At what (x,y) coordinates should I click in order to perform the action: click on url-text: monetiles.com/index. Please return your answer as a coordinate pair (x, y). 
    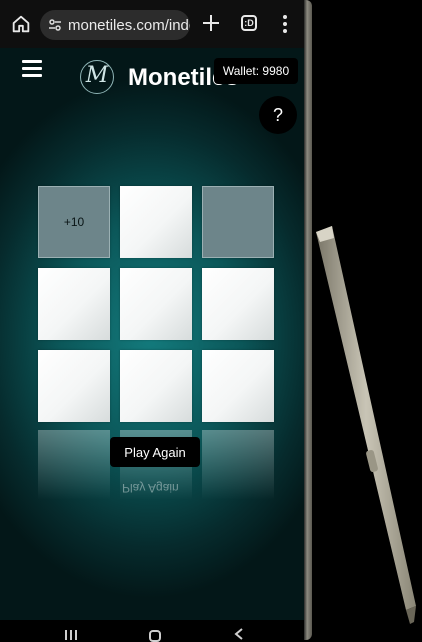
    Looking at the image, I should click on (129, 25).